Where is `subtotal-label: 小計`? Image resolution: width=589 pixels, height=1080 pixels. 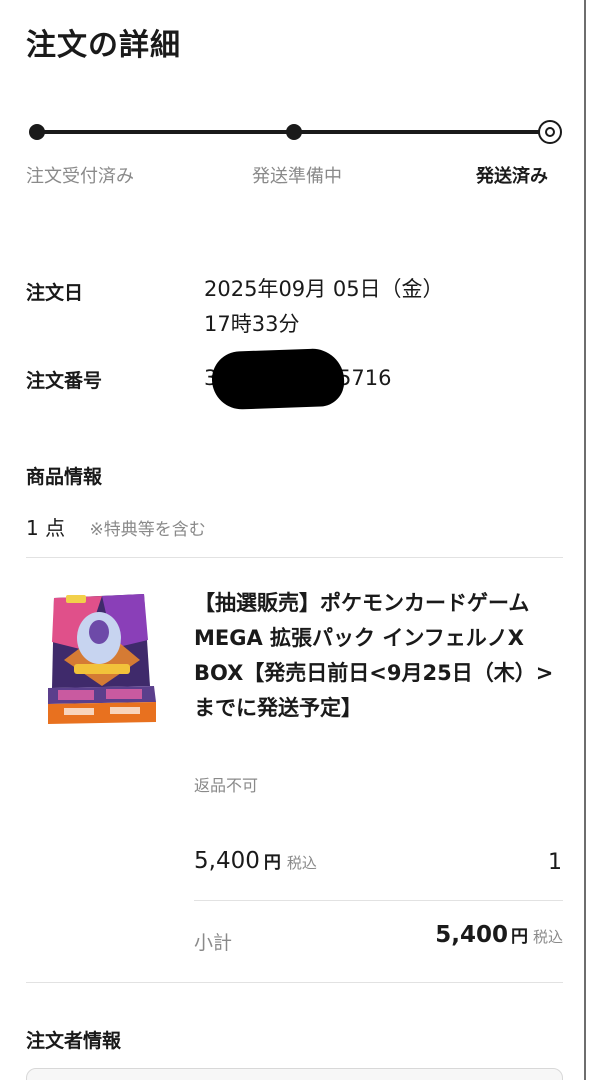 subtotal-label: 小計 is located at coordinates (213, 943).